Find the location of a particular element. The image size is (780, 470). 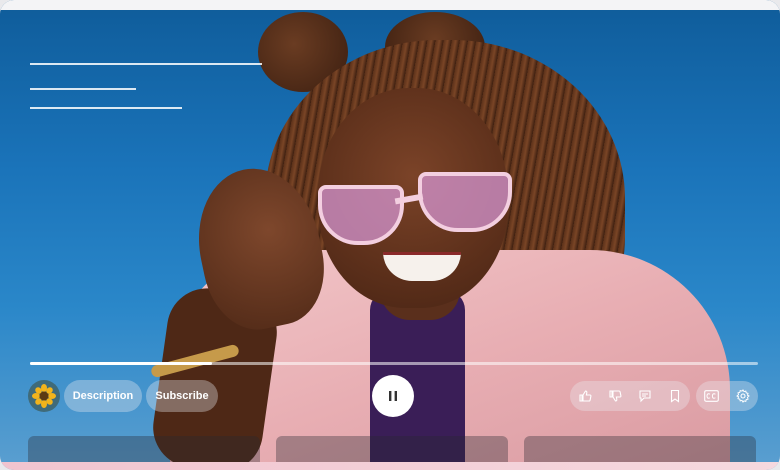

captions-button is located at coordinates (712, 396).